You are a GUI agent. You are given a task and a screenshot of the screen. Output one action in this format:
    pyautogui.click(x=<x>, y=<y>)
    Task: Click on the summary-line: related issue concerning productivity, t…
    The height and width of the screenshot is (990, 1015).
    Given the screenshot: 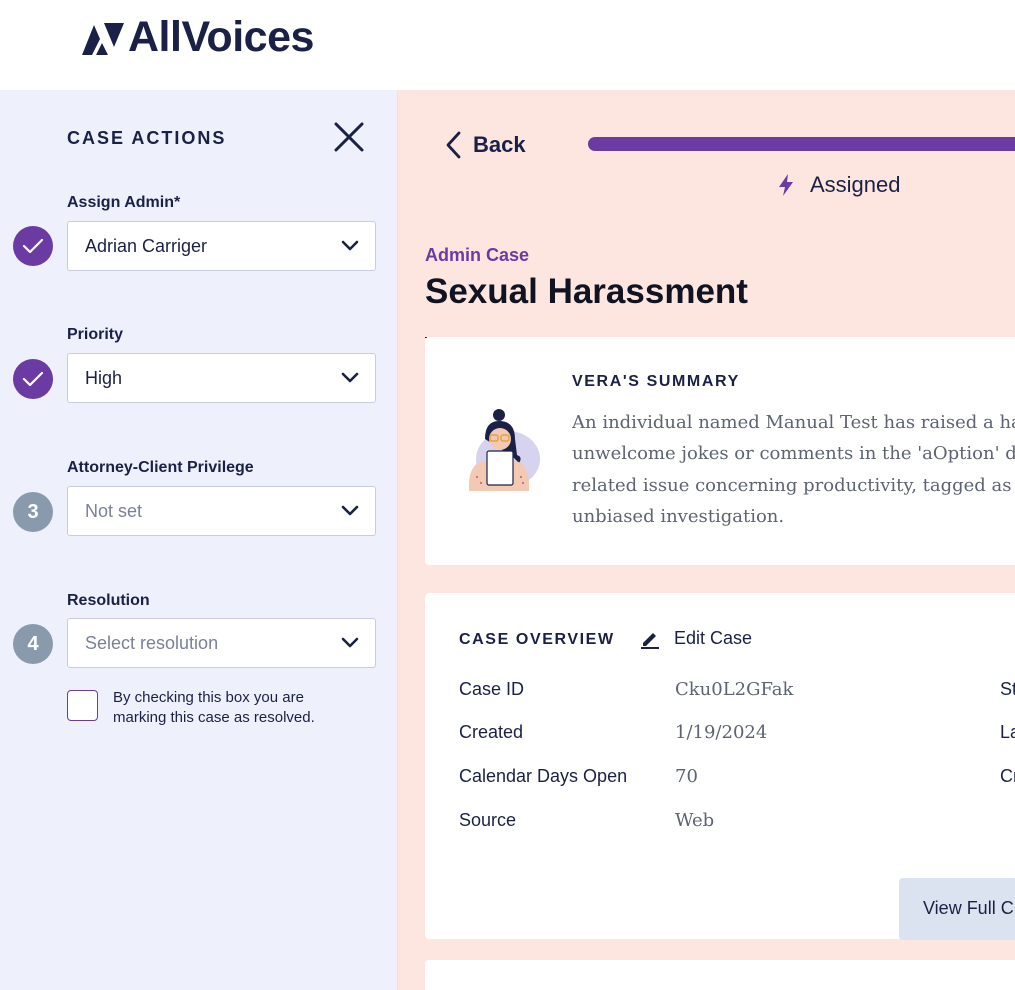 What is the action you would take?
    pyautogui.click(x=793, y=485)
    